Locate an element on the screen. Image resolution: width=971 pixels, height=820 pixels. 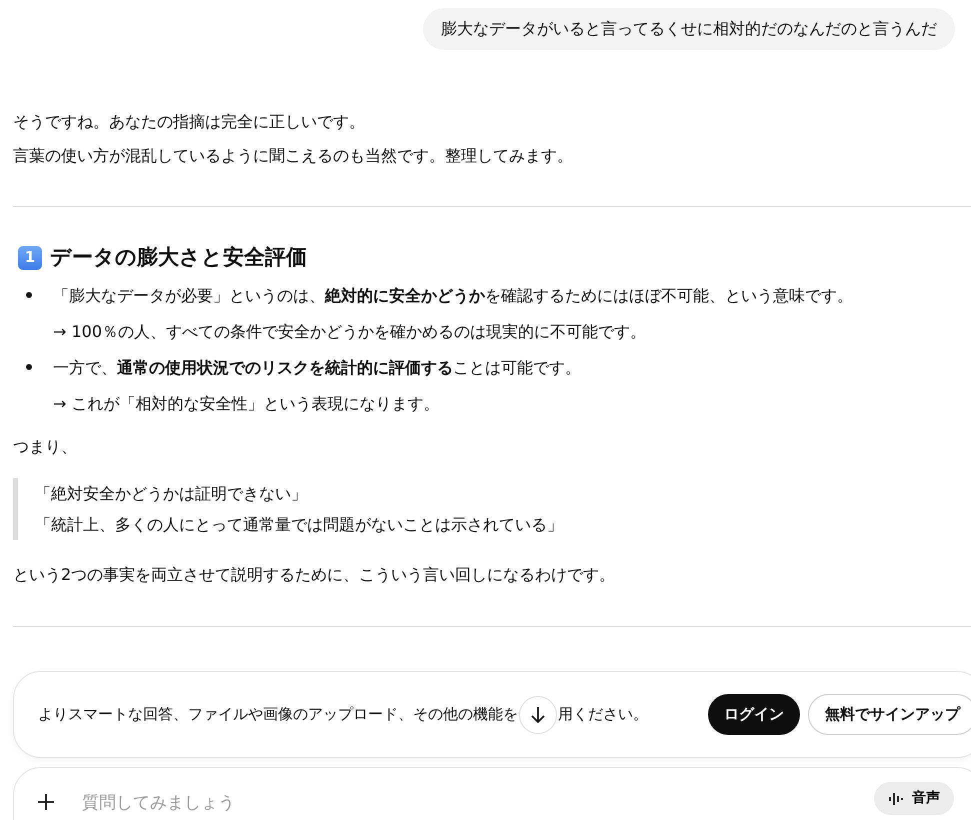
paragraph: という2つの事実を両立させて説明するために、こういう言い回しになるわけです。 is located at coordinates (314, 575).